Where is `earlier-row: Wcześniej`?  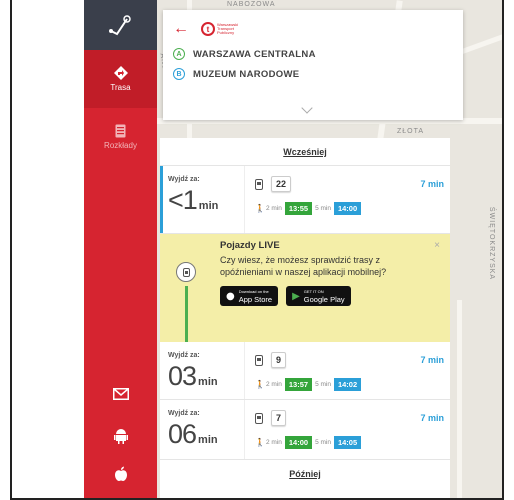 earlier-row: Wcześniej is located at coordinates (305, 152).